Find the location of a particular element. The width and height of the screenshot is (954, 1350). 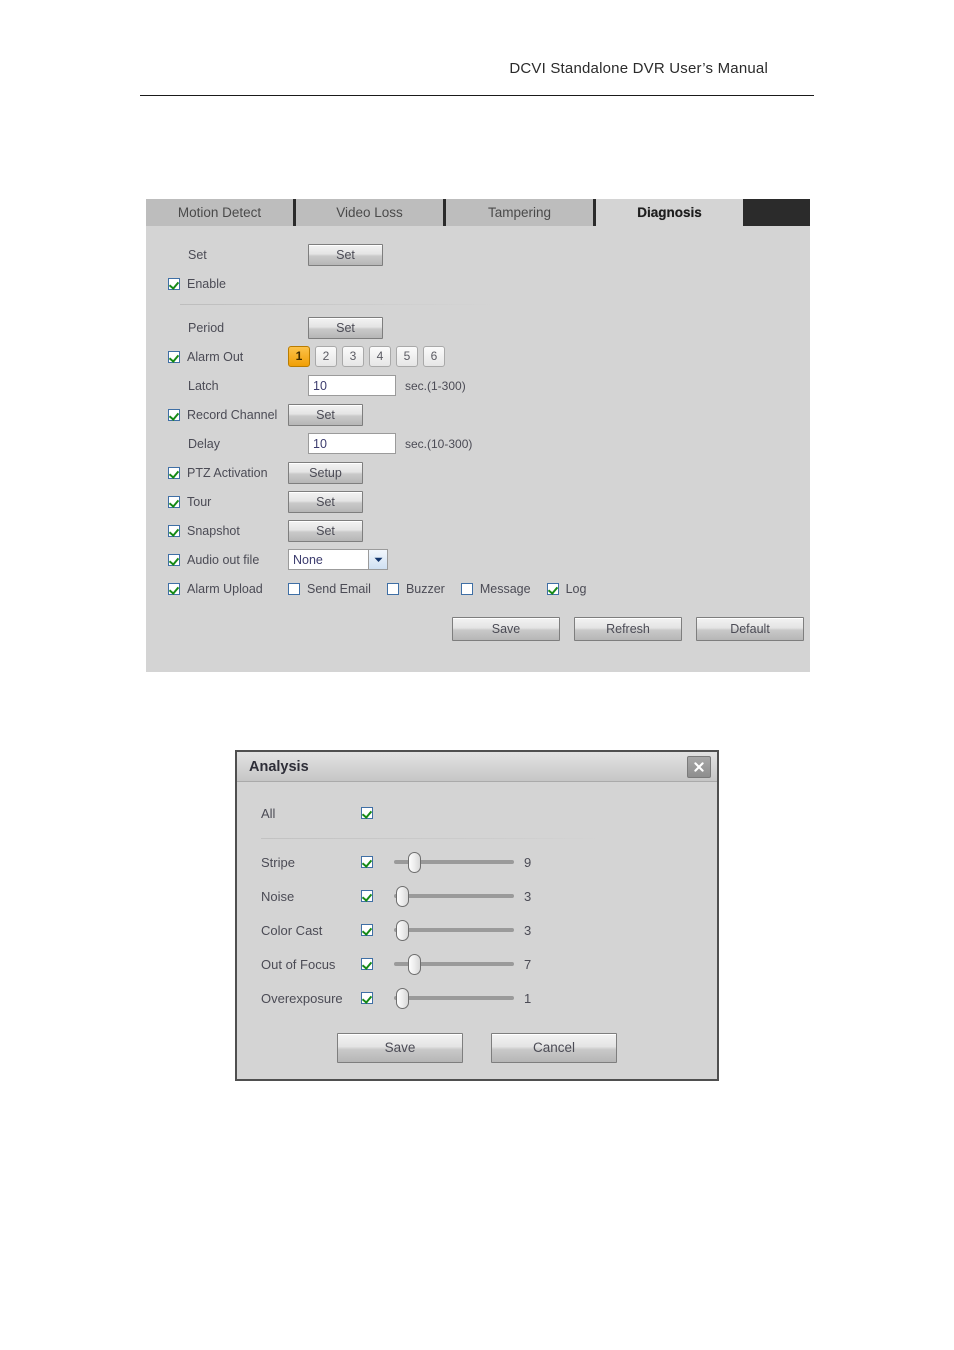

out-of-focus-checkbox is located at coordinates (367, 964).